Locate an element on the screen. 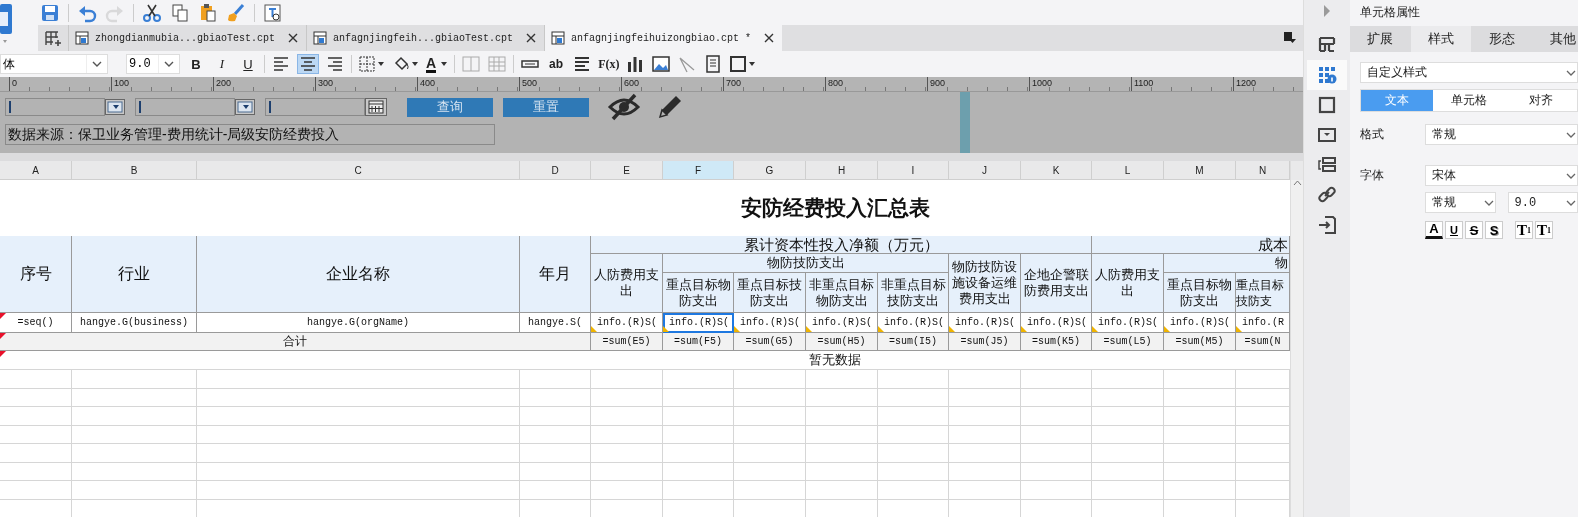 Image resolution: width=1578 pixels, height=517 pixels. preview-icon is located at coordinates (273, 12).